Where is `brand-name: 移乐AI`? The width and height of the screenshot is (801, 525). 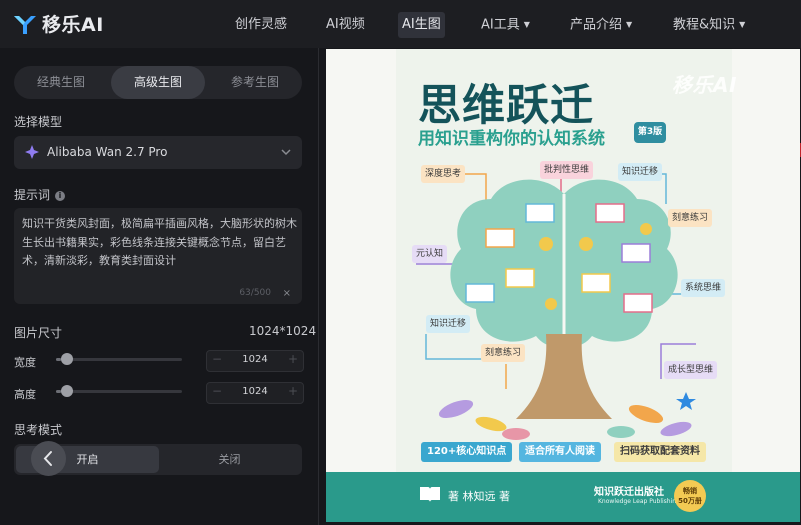 brand-name: 移乐AI is located at coordinates (73, 25).